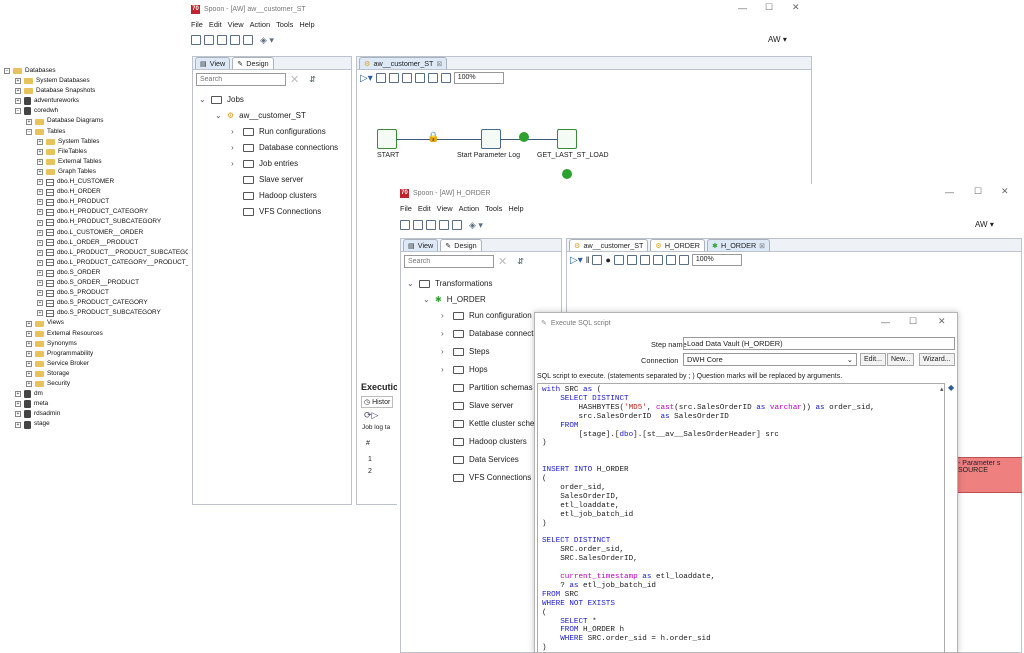 Image resolution: width=1024 pixels, height=653 pixels. Describe the element at coordinates (253, 63) in the screenshot. I see `tab-design: ✎ Design` at that location.